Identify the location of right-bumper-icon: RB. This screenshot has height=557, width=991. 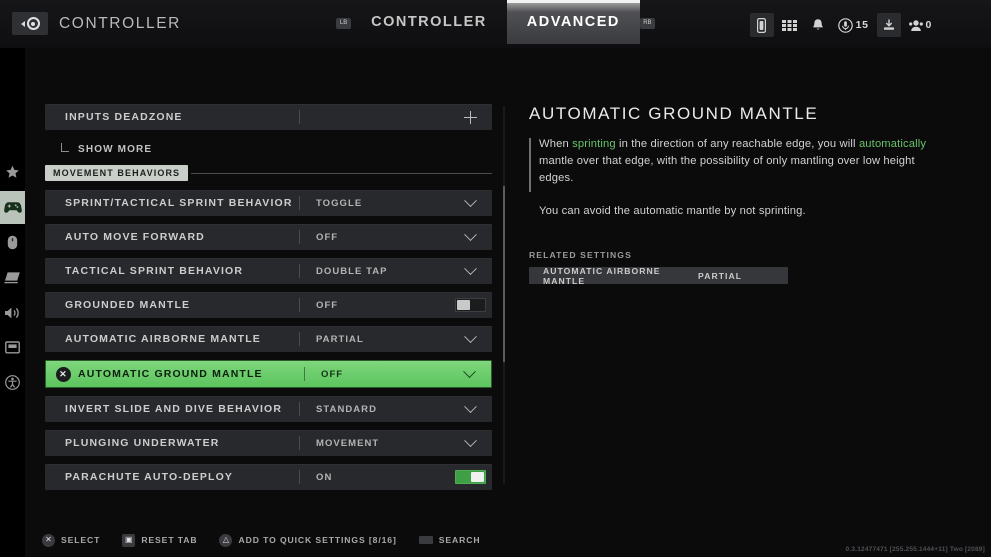
(647, 23).